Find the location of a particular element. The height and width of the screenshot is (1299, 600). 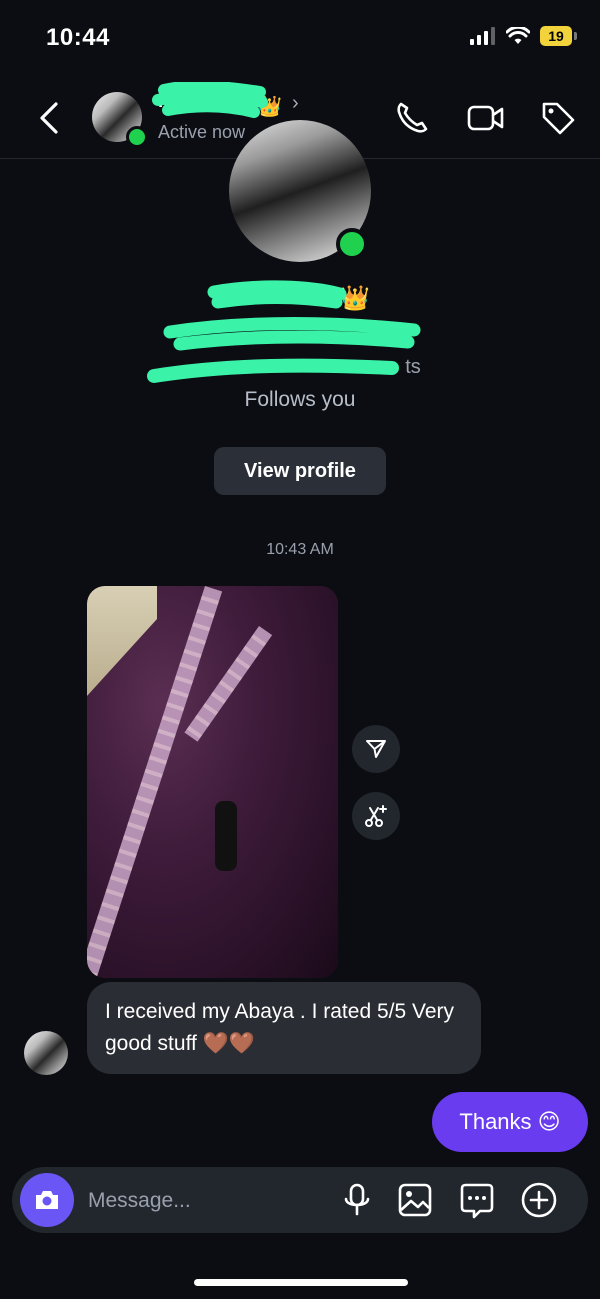

status-icons: 19 is located at coordinates (523, 36).